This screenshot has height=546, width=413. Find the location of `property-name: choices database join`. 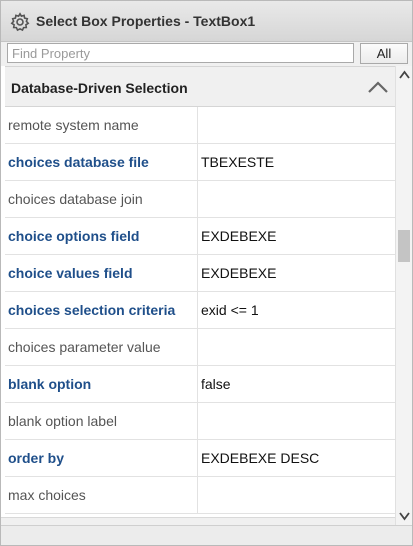

property-name: choices database join is located at coordinates (101, 199).